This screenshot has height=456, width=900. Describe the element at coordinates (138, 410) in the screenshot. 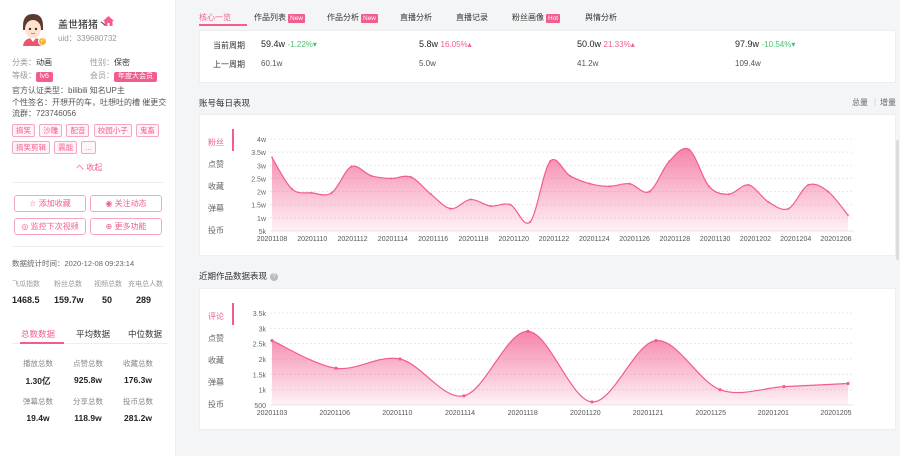

I see `total-cell: 投币总数 281.2w` at that location.